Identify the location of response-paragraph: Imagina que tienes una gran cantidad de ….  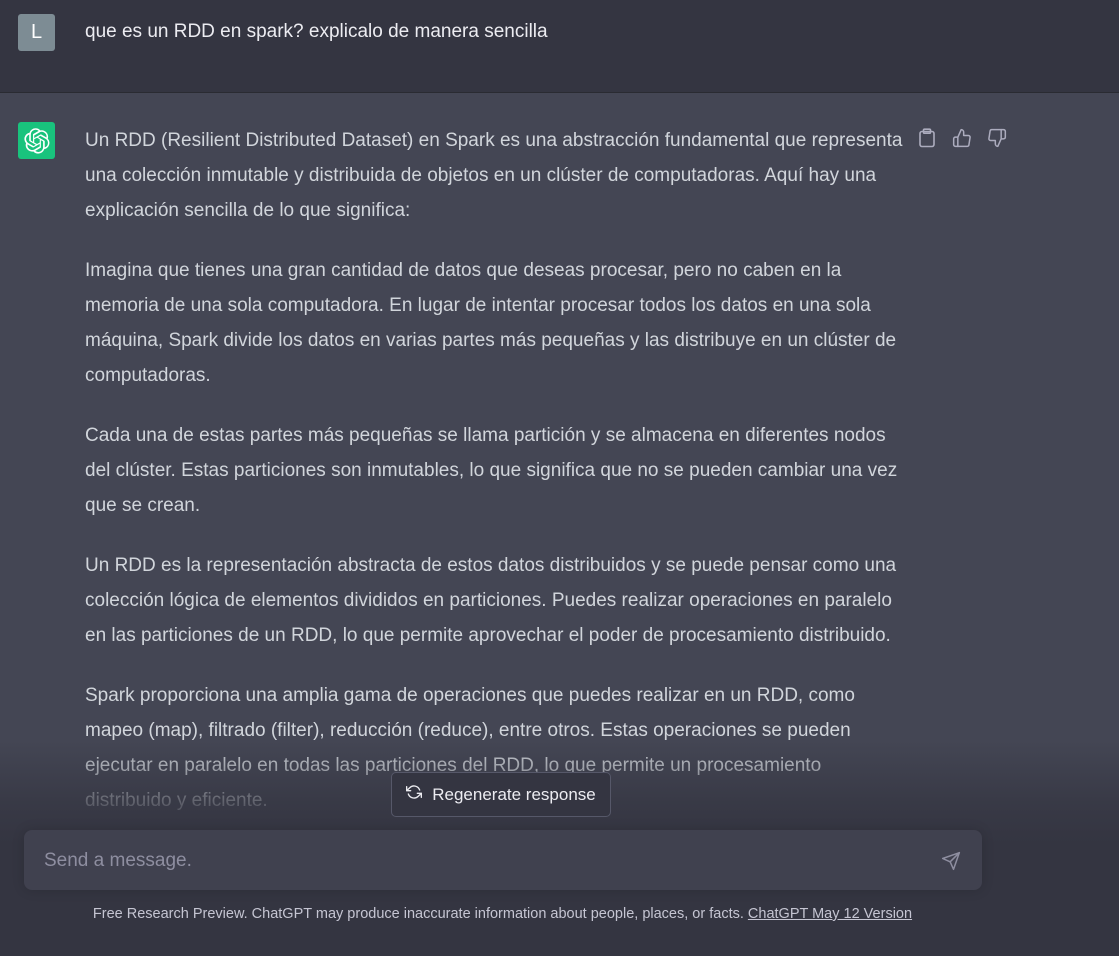
(491, 323).